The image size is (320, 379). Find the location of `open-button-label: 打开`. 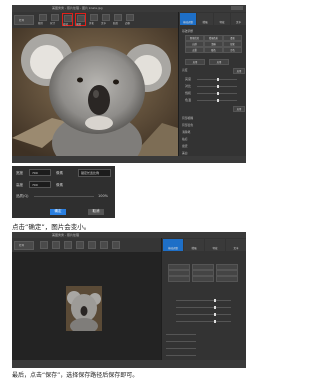

open-button-label: 打开 is located at coordinates (22, 20).